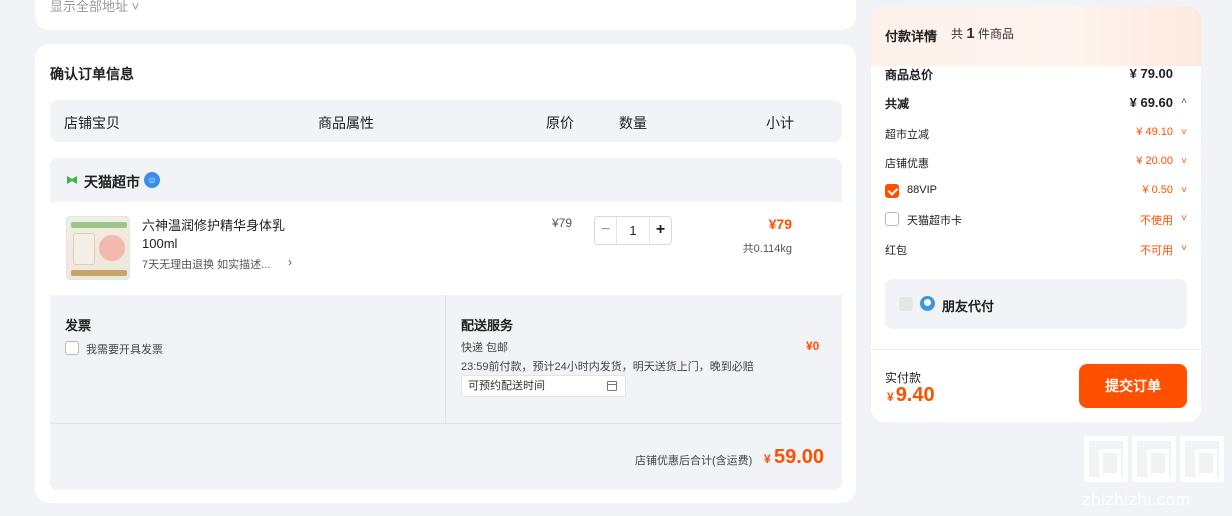 This screenshot has width=1232, height=516. What do you see at coordinates (970, 33) in the screenshot?
I see `count-number: 1` at bounding box center [970, 33].